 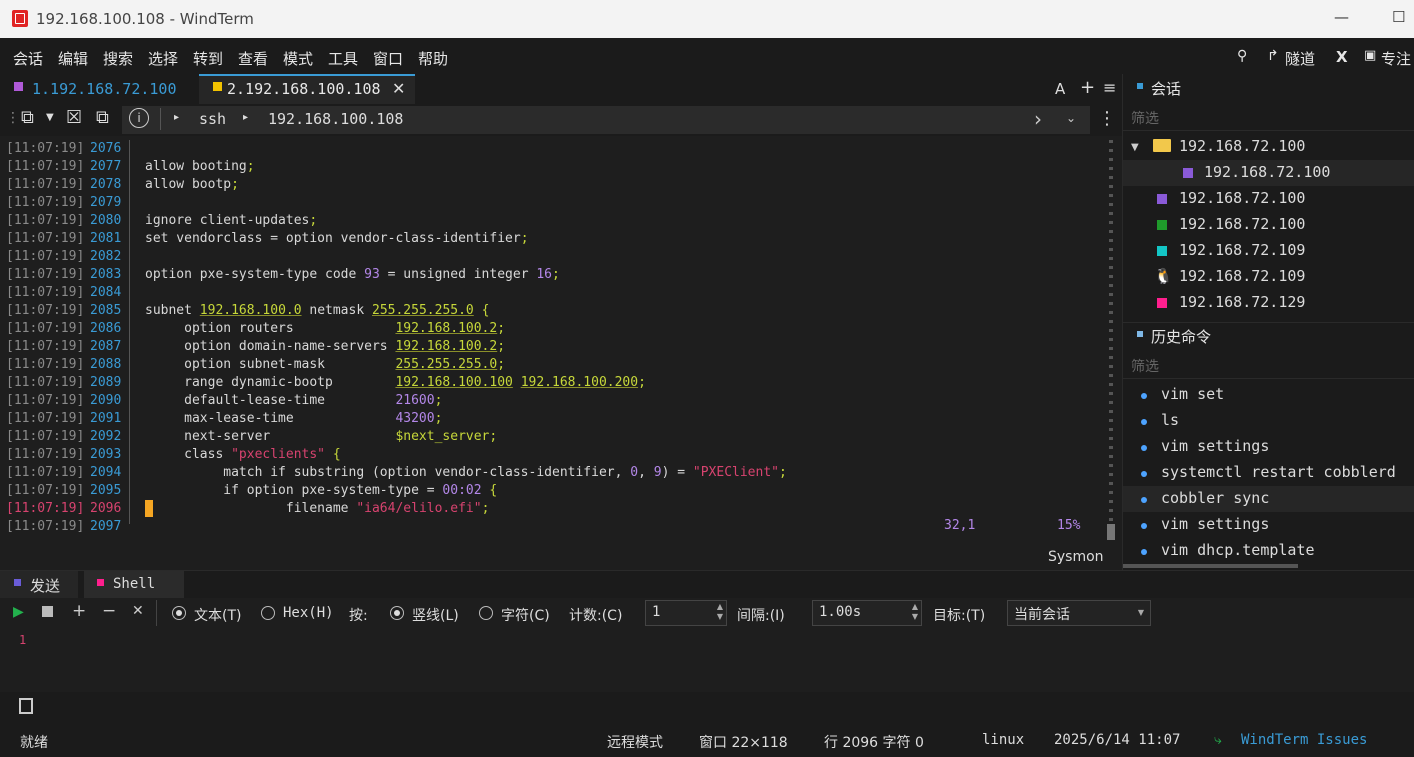 I want to click on hex-mode-label: Hex(H), so click(x=308, y=613).